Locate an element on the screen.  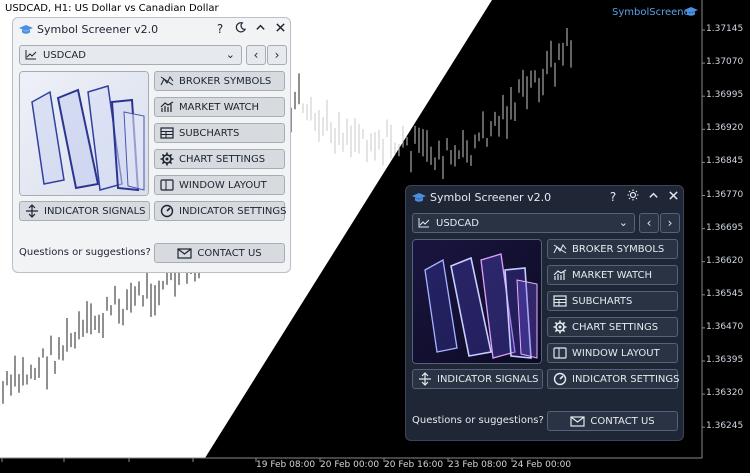
date-label: 24 Feb 00:00 is located at coordinates (542, 465).